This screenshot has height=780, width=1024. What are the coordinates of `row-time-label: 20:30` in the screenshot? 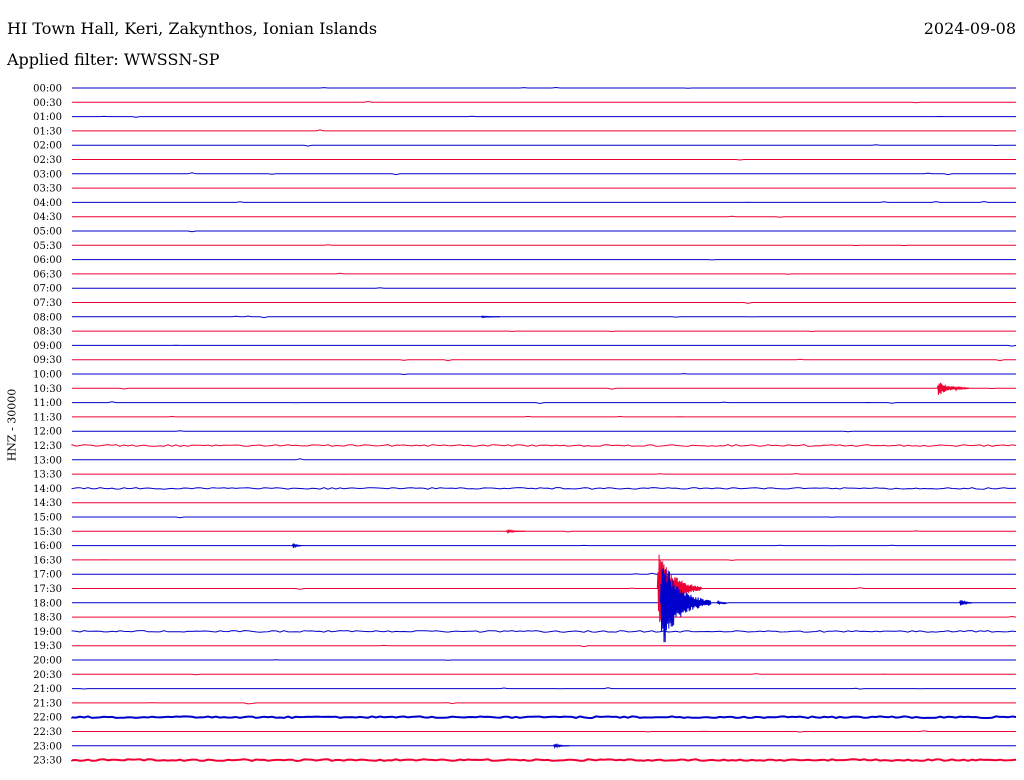 It's located at (47, 675).